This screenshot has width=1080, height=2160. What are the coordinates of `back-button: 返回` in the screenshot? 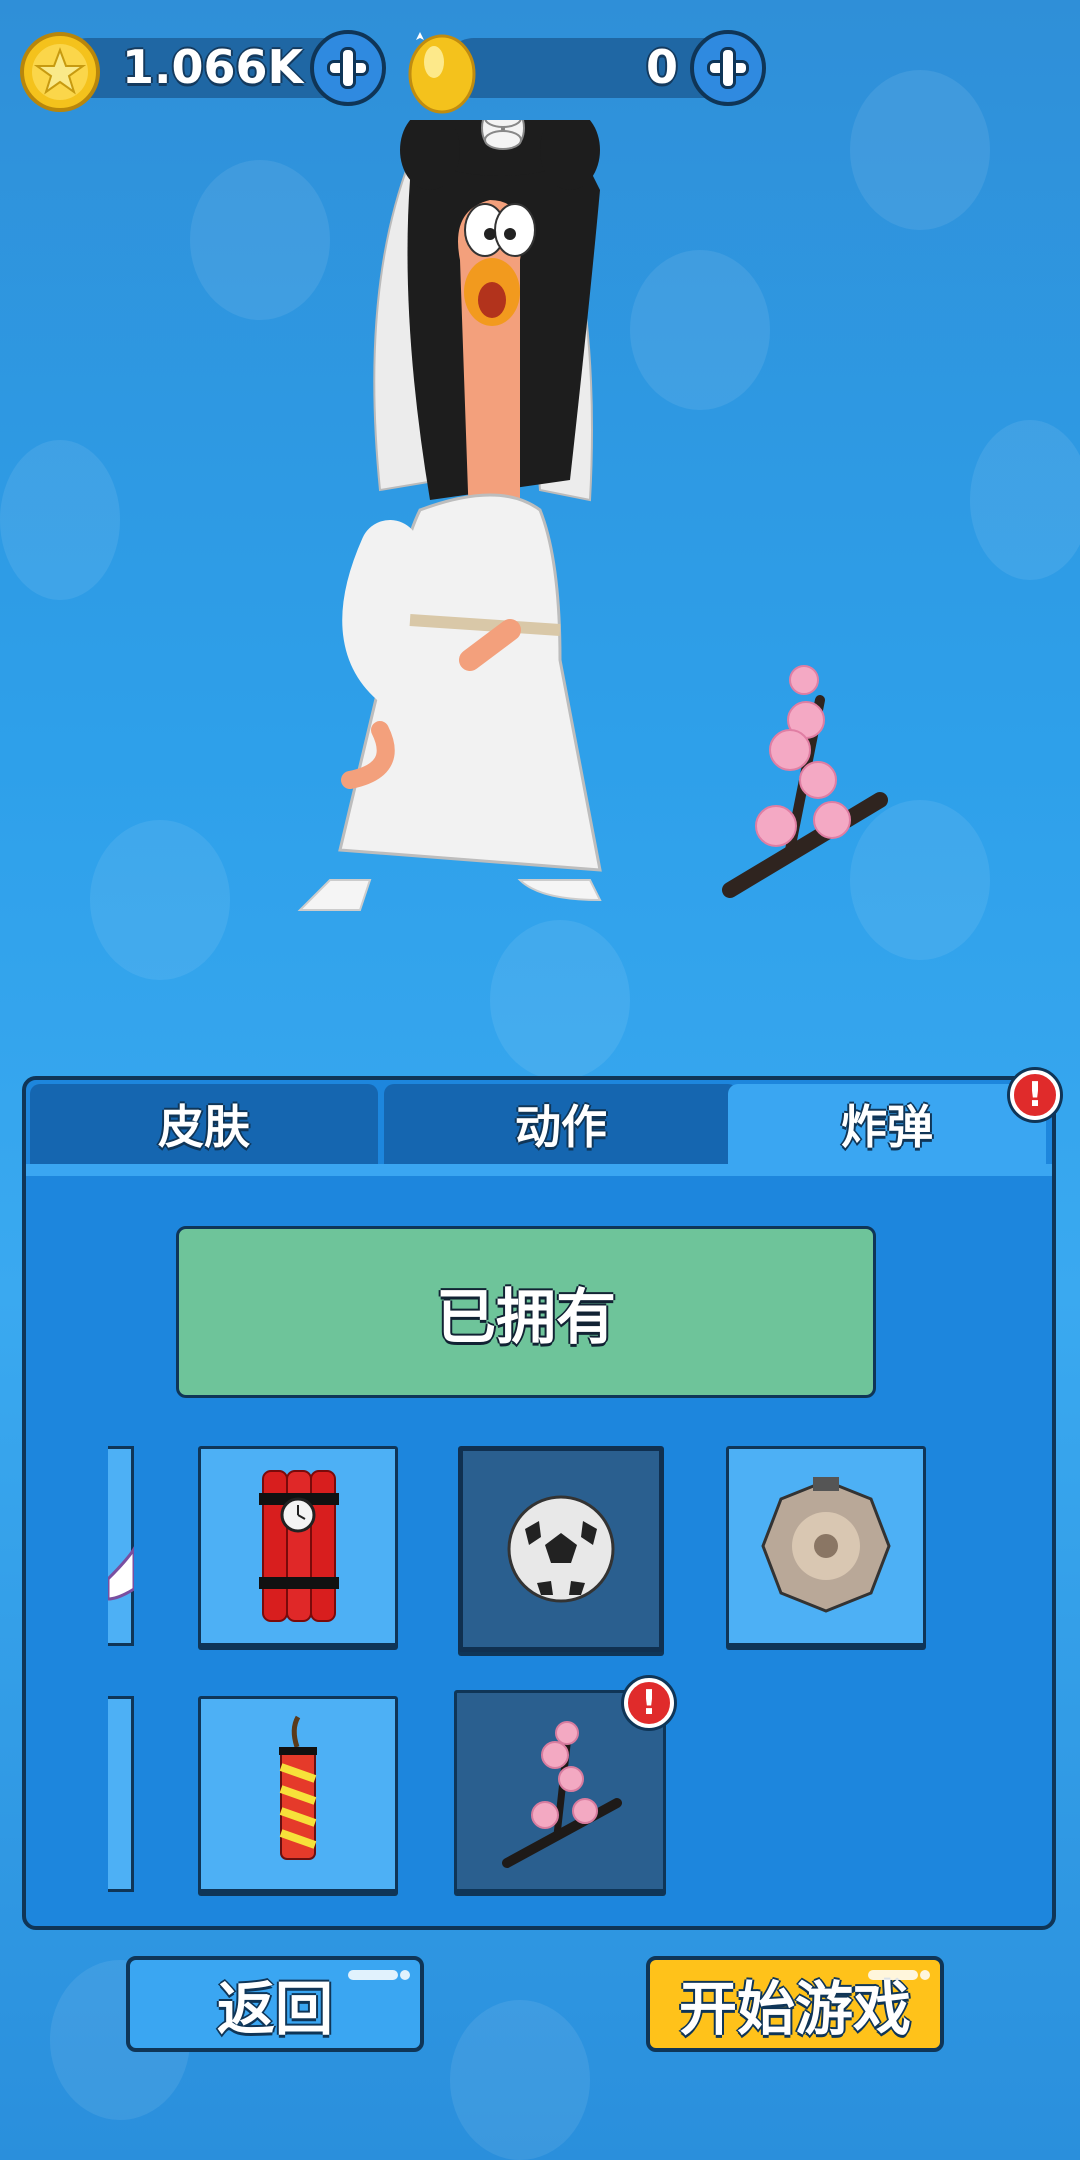 It's located at (275, 2004).